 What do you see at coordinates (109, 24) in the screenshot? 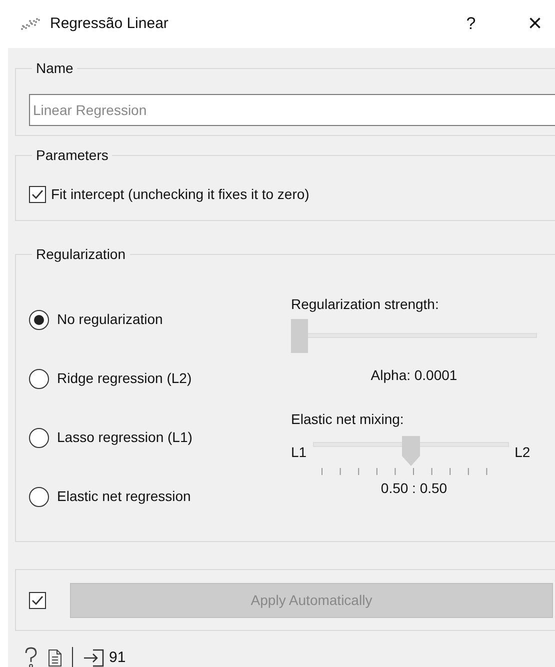
I see `window-title: Regressão Linear` at bounding box center [109, 24].